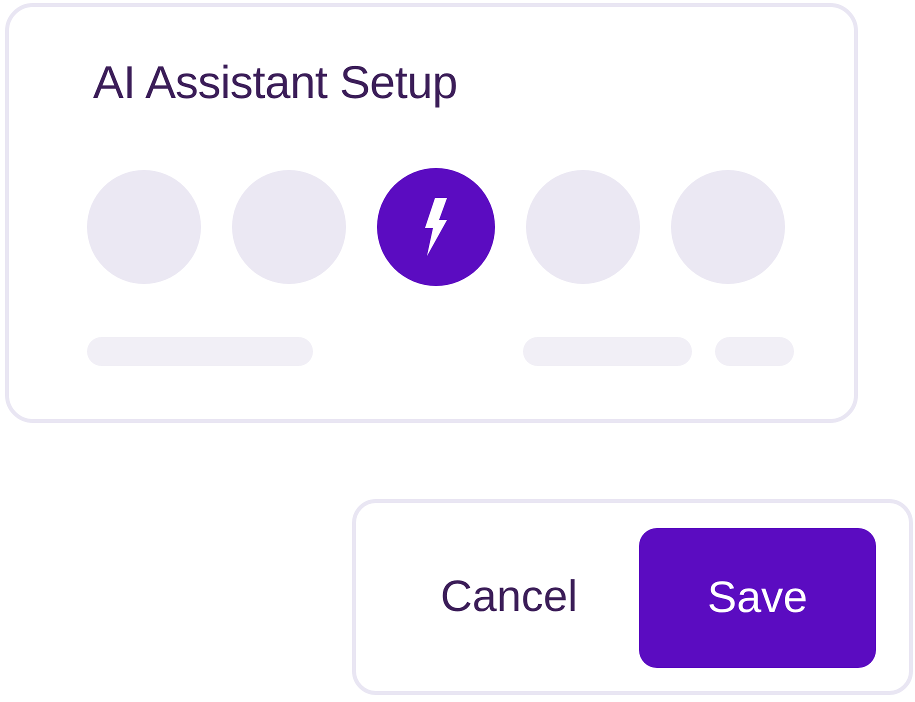 The image size is (915, 702). Describe the element at coordinates (757, 598) in the screenshot. I see `save-button: Save` at that location.